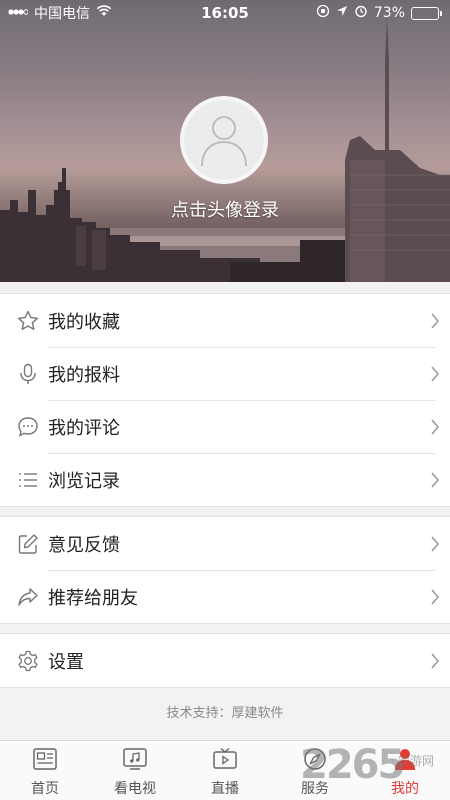 The height and width of the screenshot is (800, 450). Describe the element at coordinates (24, 543) in the screenshot. I see `edit-icon` at that location.